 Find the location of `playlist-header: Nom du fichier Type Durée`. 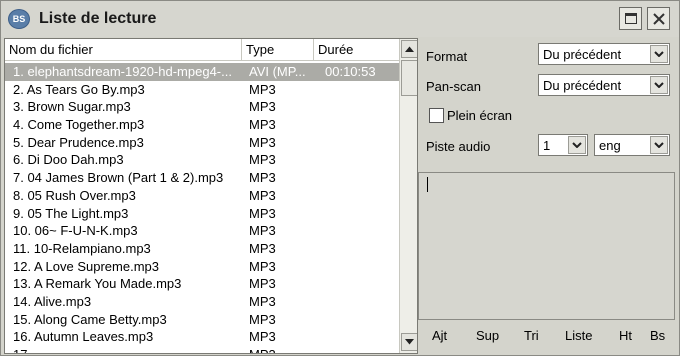

playlist-header: Nom du fichier Type Durée is located at coordinates (202, 50).